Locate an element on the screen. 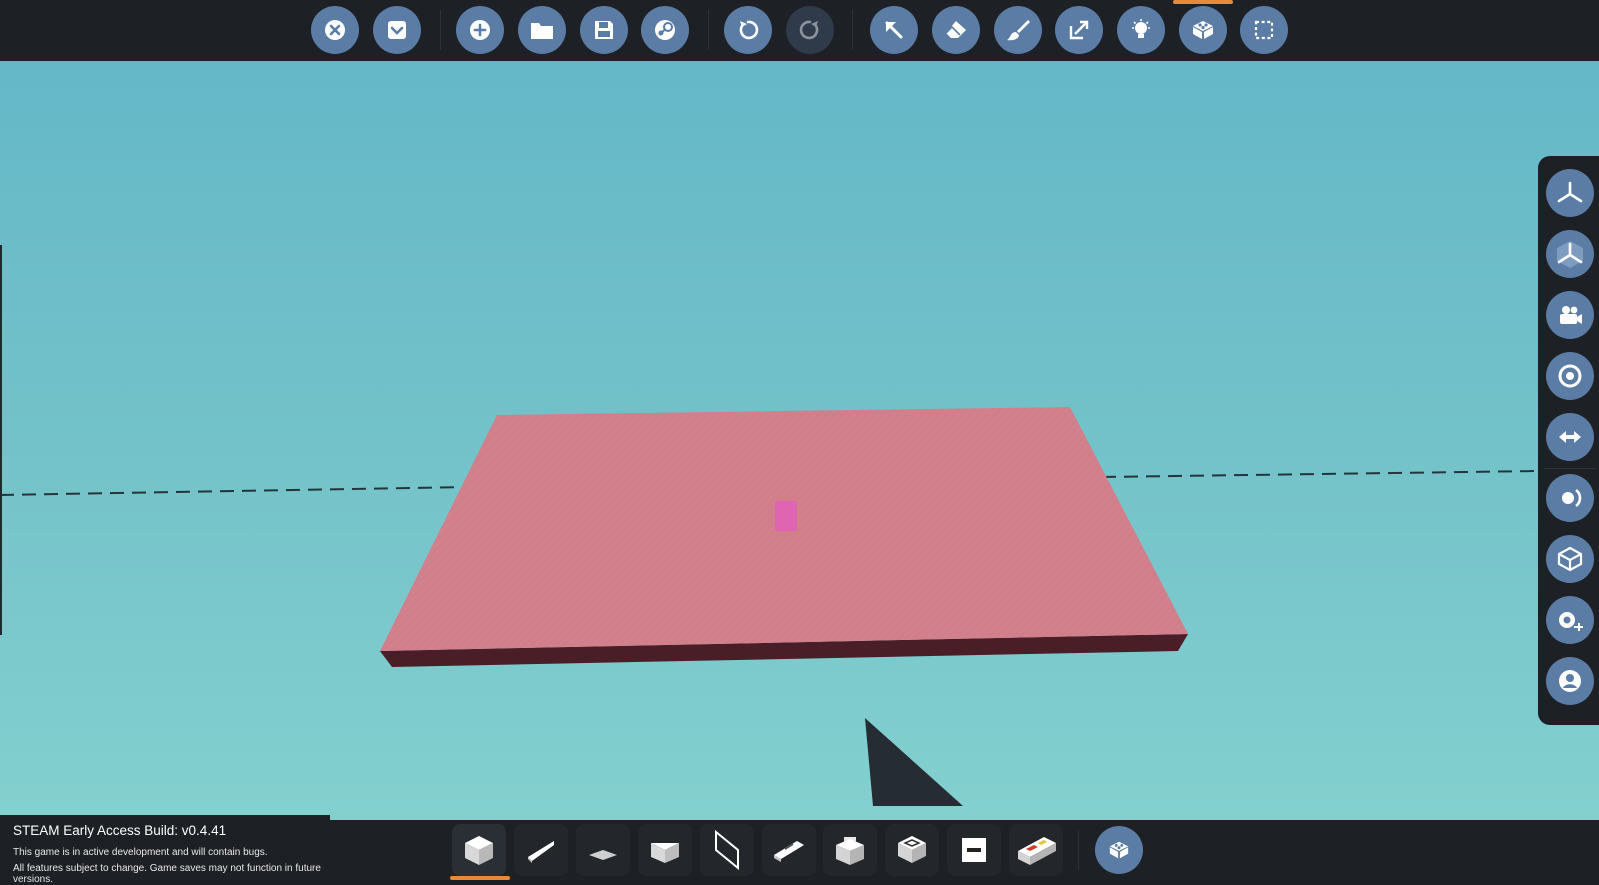 Image resolution: width=1599 pixels, height=885 pixels. grid-axis-line-right is located at coordinates (1320, 474).